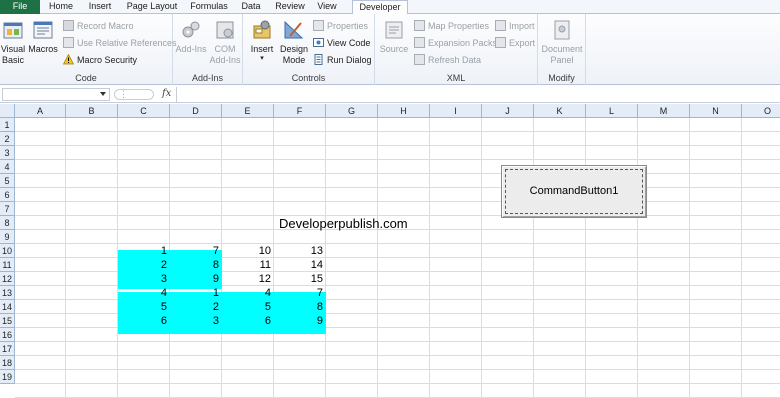 The width and height of the screenshot is (780, 398). What do you see at coordinates (251, 7) in the screenshot?
I see `tab-data: Data` at bounding box center [251, 7].